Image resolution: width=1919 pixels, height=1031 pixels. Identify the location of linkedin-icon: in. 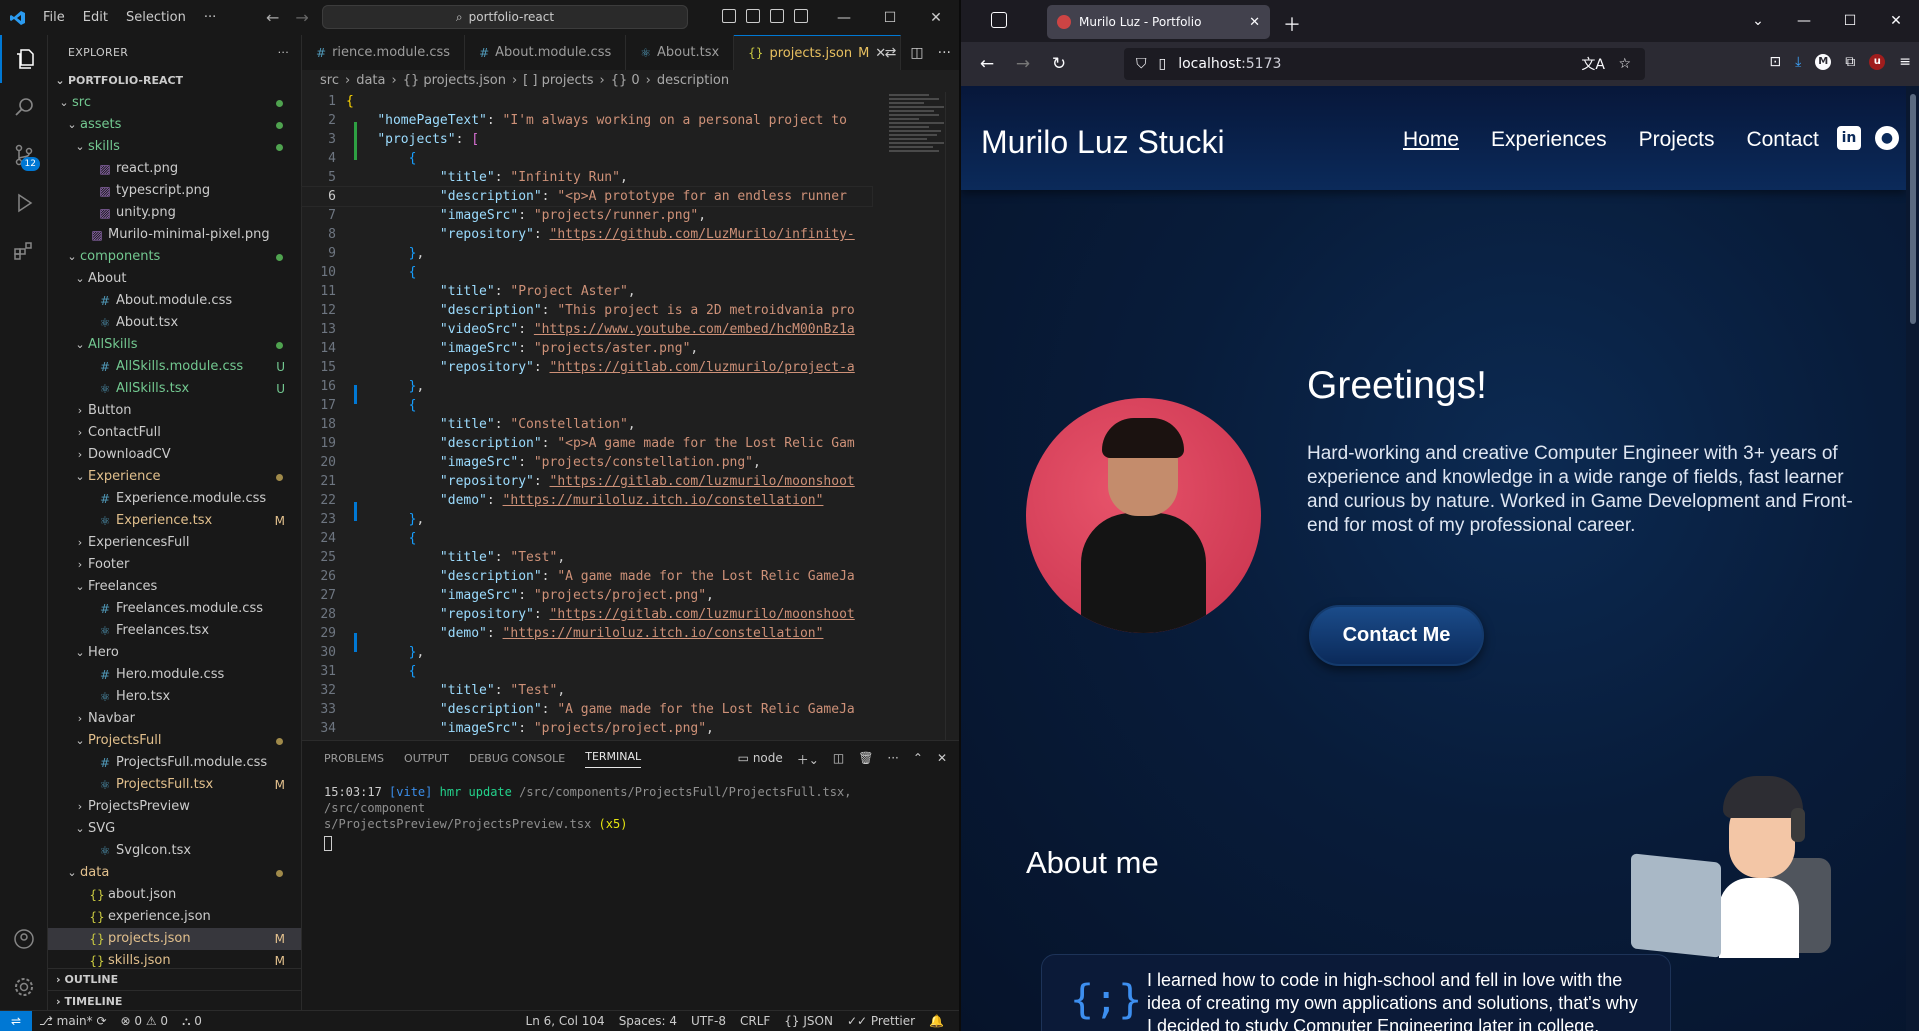
(1849, 138).